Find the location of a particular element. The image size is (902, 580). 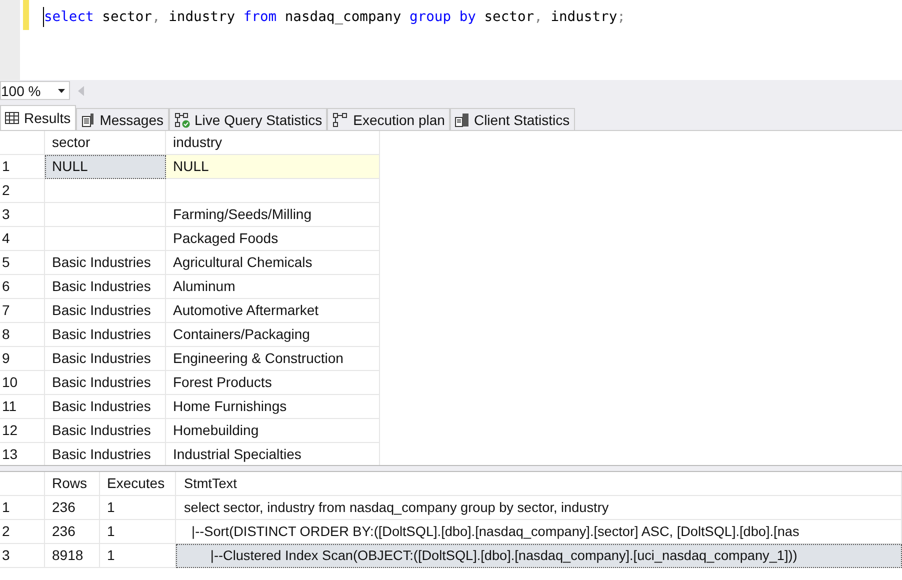

row-number: 5 is located at coordinates (22, 263).